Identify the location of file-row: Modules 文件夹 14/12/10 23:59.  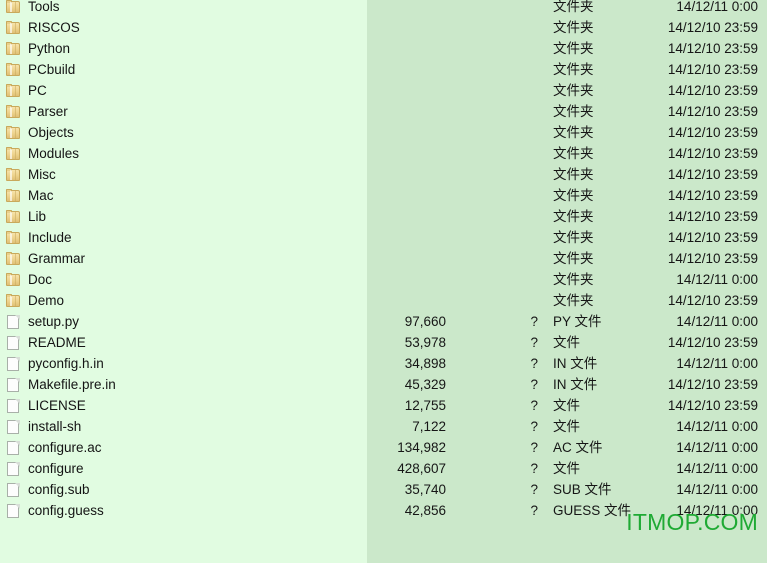
(383, 153).